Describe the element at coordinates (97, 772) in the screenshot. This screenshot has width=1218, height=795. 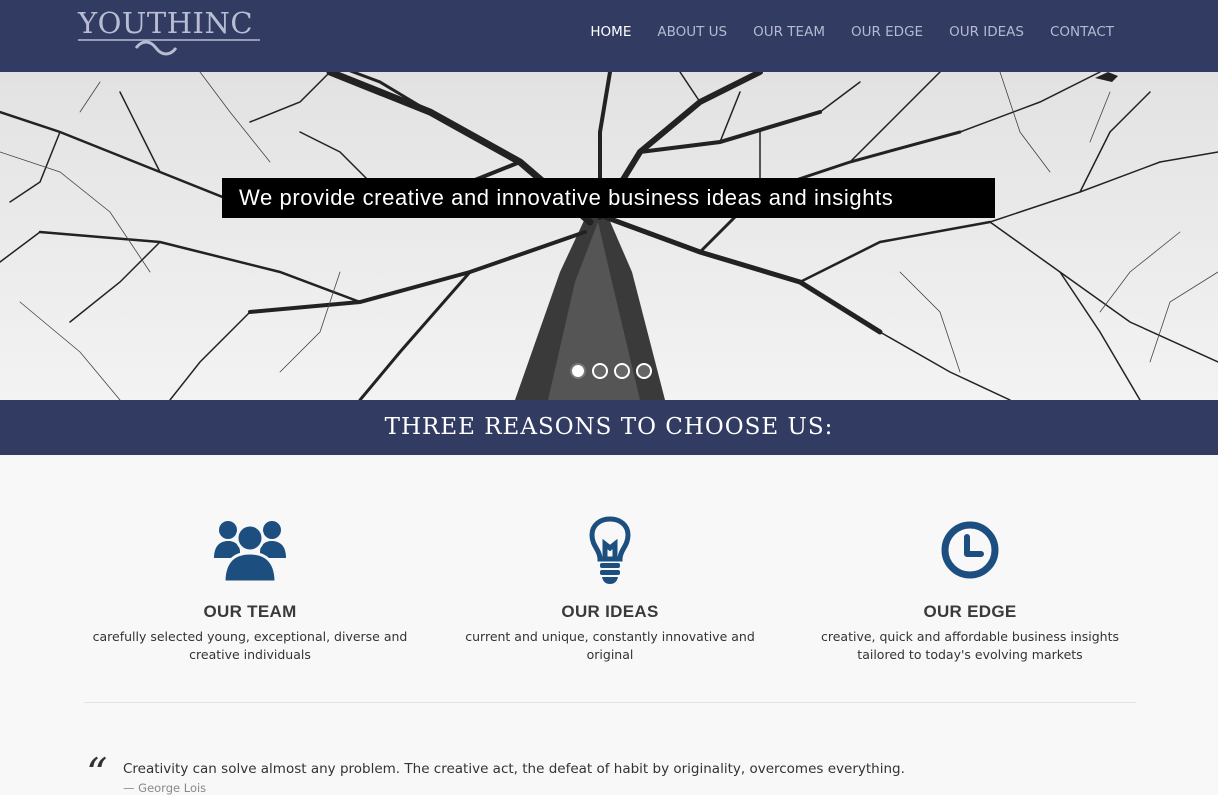
I see `quote-mark-icon: “` at that location.